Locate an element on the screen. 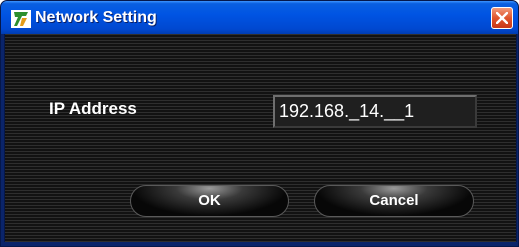  close-icon is located at coordinates (502, 18).